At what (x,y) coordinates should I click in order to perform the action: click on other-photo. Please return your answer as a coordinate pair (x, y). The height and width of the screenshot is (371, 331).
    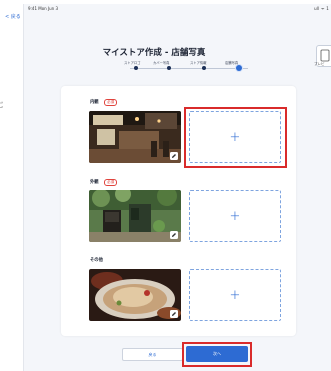
    Looking at the image, I should click on (135, 295).